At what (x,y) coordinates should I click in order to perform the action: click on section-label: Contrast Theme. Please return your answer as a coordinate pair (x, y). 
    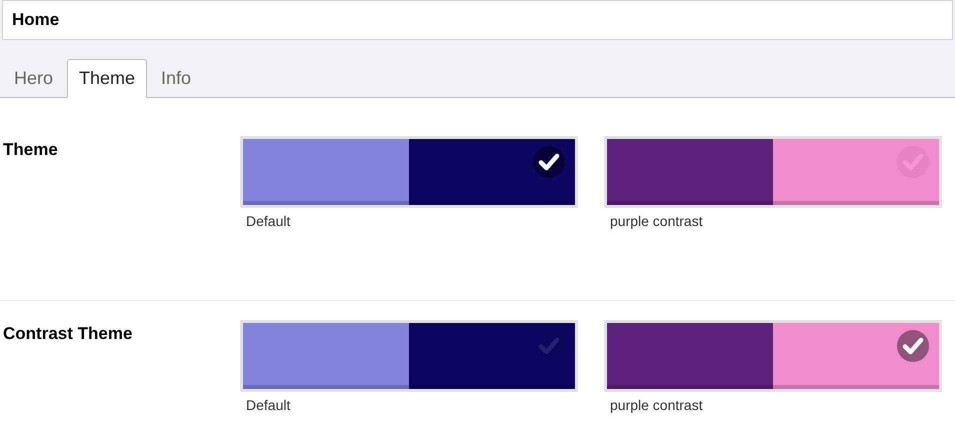
    Looking at the image, I should click on (68, 334).